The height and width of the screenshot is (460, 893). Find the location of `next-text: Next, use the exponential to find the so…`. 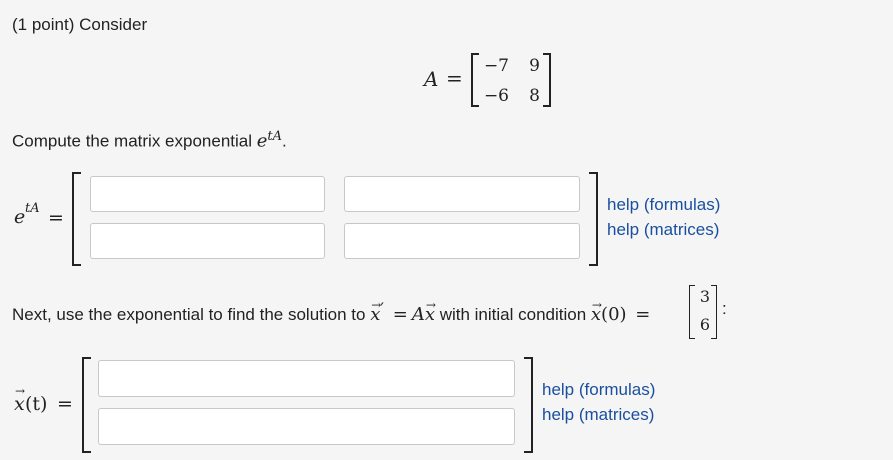

next-text: Next, use the exponential to find the so… is located at coordinates (191, 314).